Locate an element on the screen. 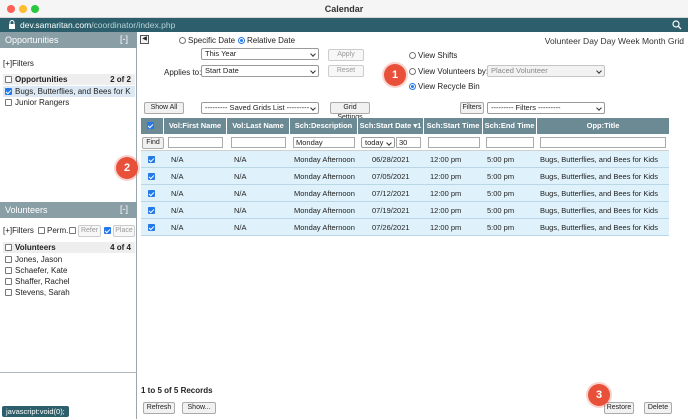 The height and width of the screenshot is (419, 688). volunteer-label: Jones, Jason is located at coordinates (39, 259).